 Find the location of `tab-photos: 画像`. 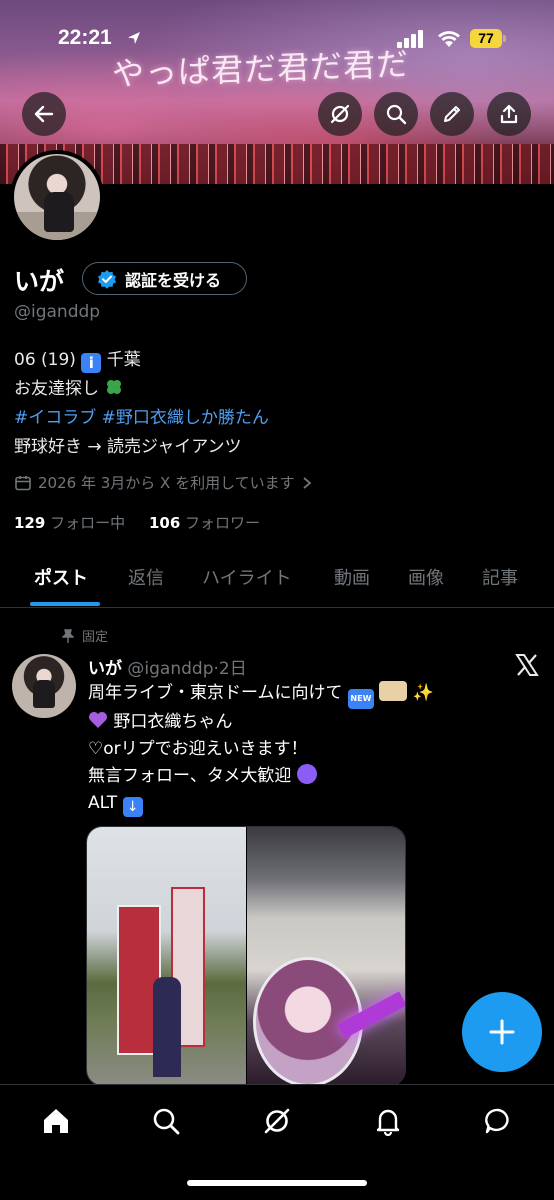

tab-photos: 画像 is located at coordinates (426, 577).